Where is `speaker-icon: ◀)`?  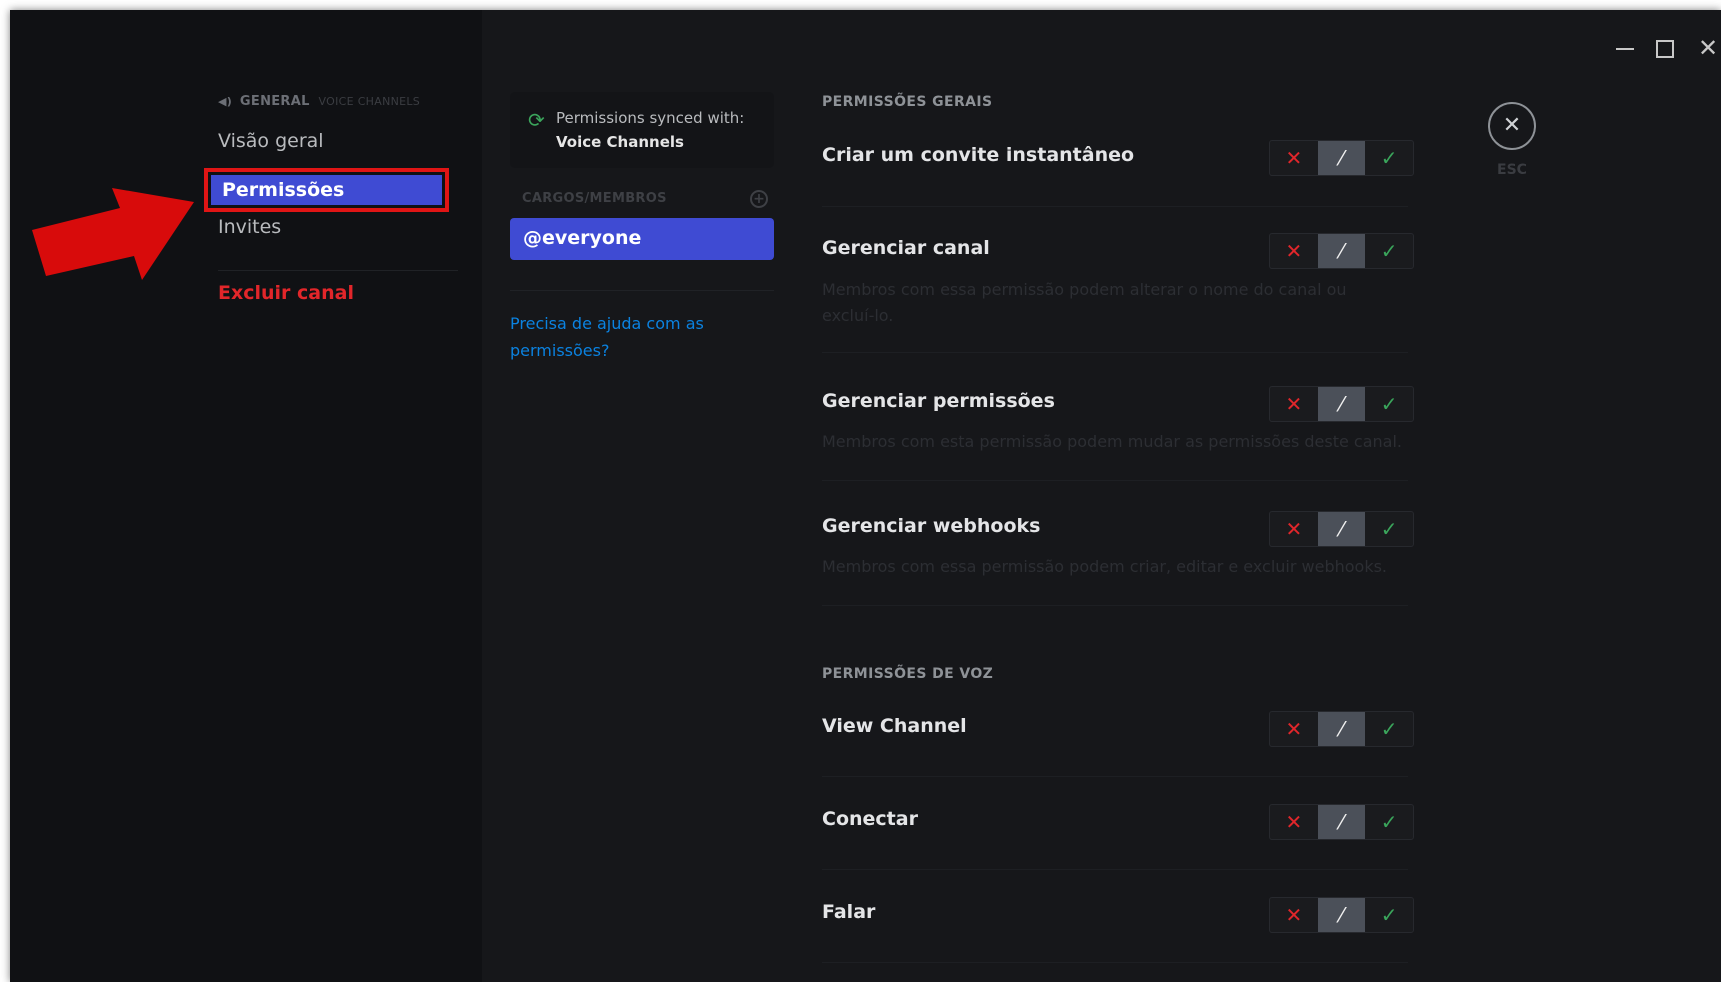
speaker-icon: ◀) is located at coordinates (225, 101).